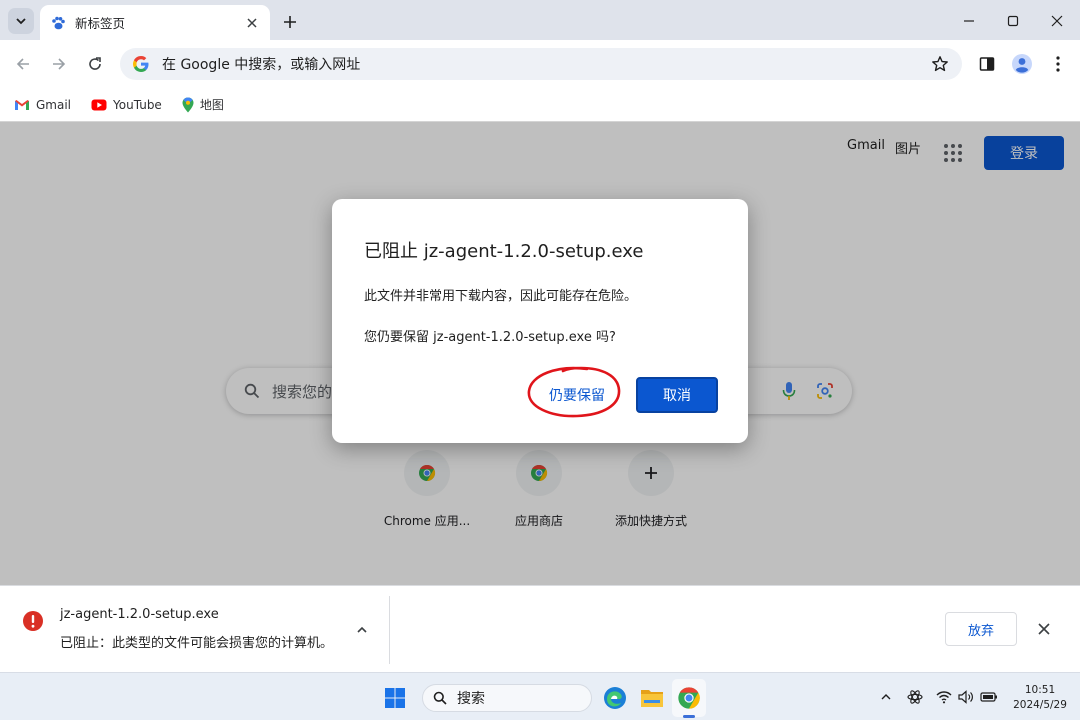  I want to click on bookmark-gmail: Gmail, so click(42, 105).